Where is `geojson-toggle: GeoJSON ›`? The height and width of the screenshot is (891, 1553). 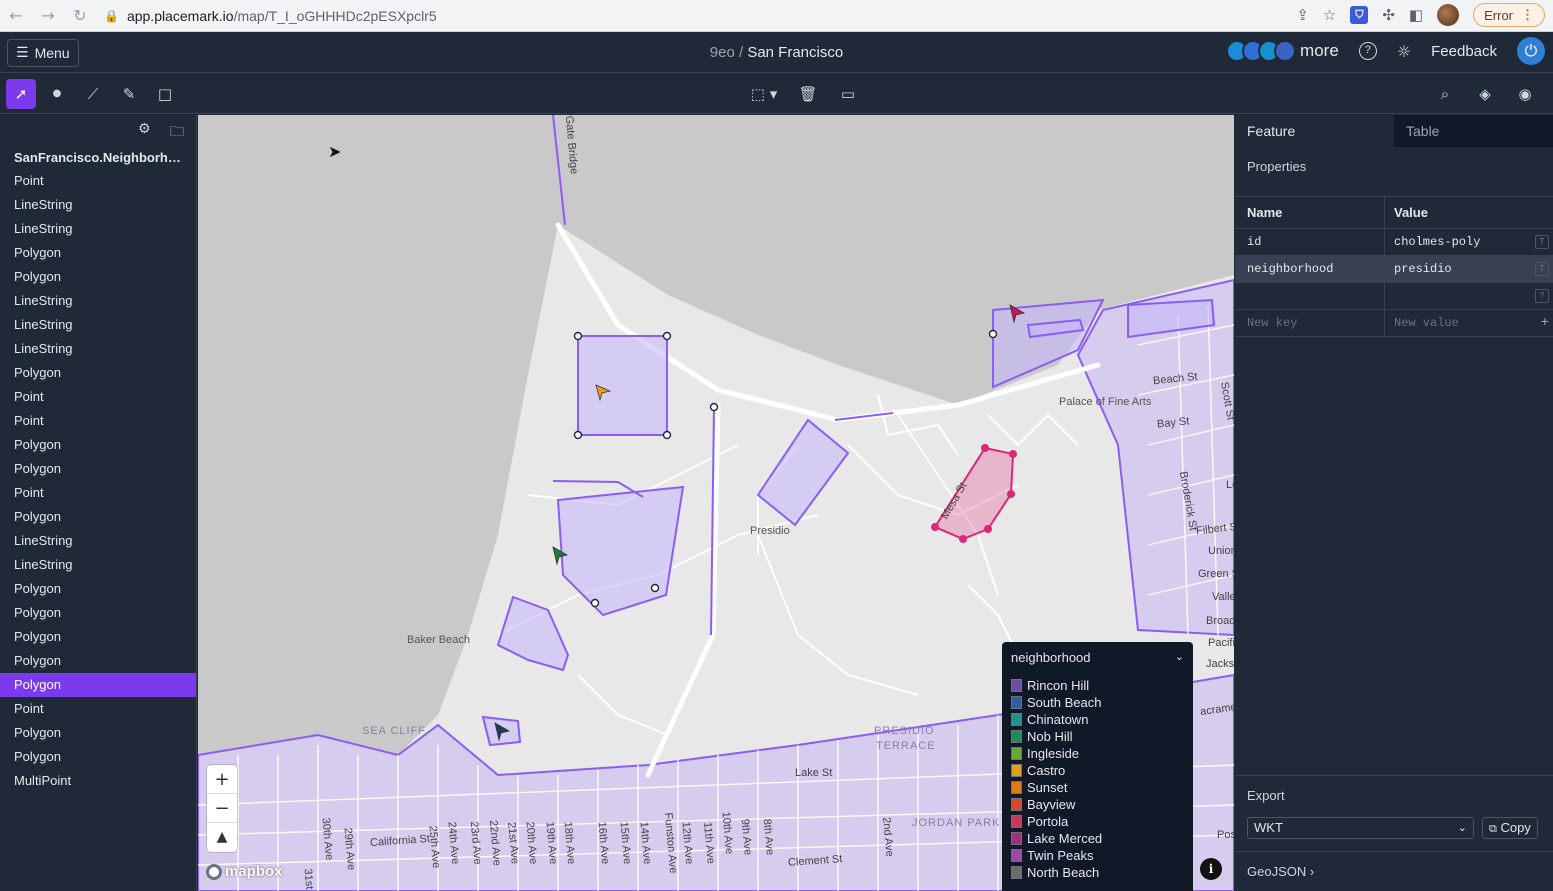 geojson-toggle: GeoJSON › is located at coordinates (1394, 871).